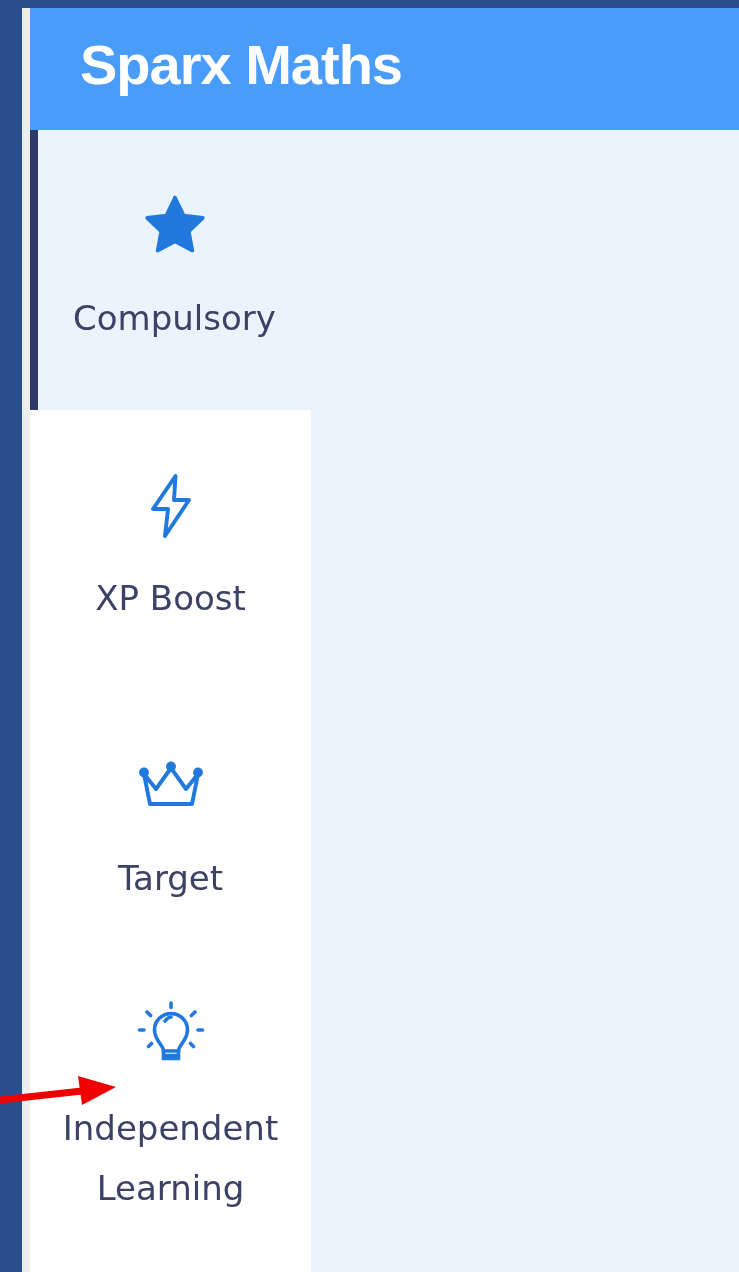  Describe the element at coordinates (174, 318) in the screenshot. I see `nav-label: Compulsory` at that location.